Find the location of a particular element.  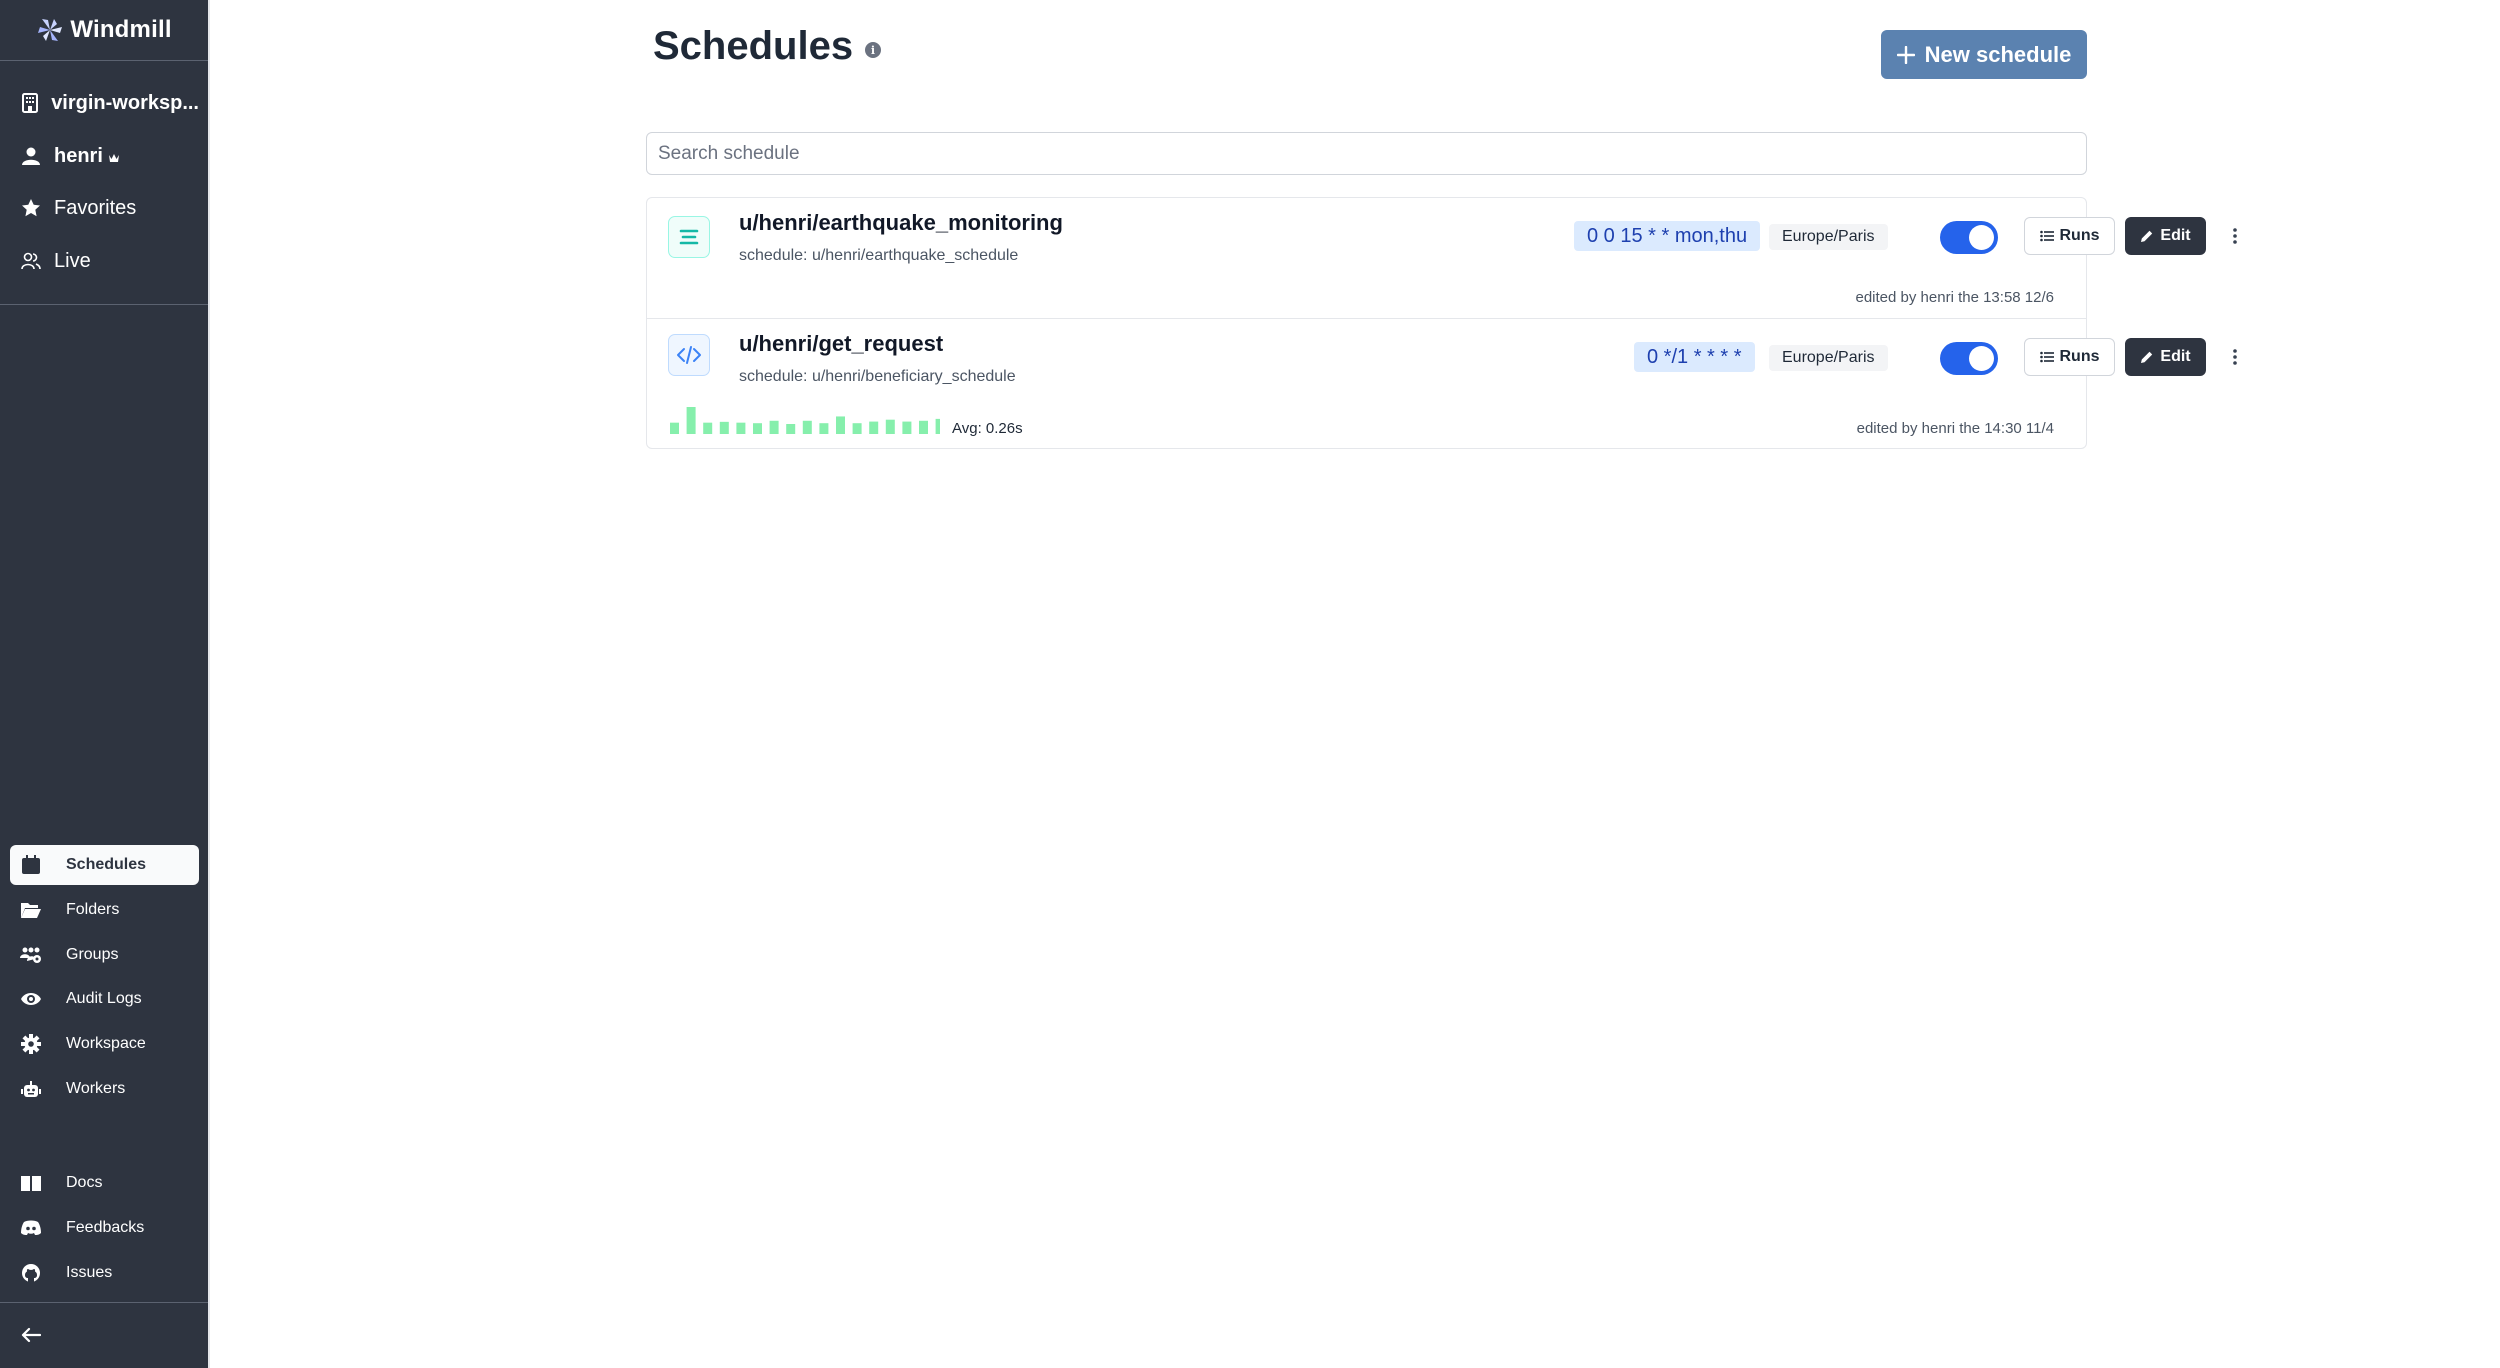

sidebar-item-workspace: Workspace is located at coordinates (104, 1044).